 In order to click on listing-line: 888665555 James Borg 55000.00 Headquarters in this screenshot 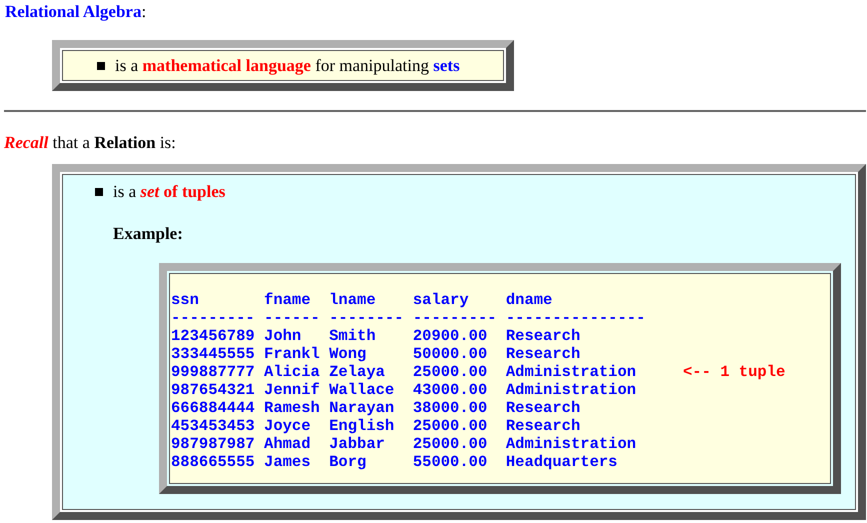, I will do `click(394, 462)`.